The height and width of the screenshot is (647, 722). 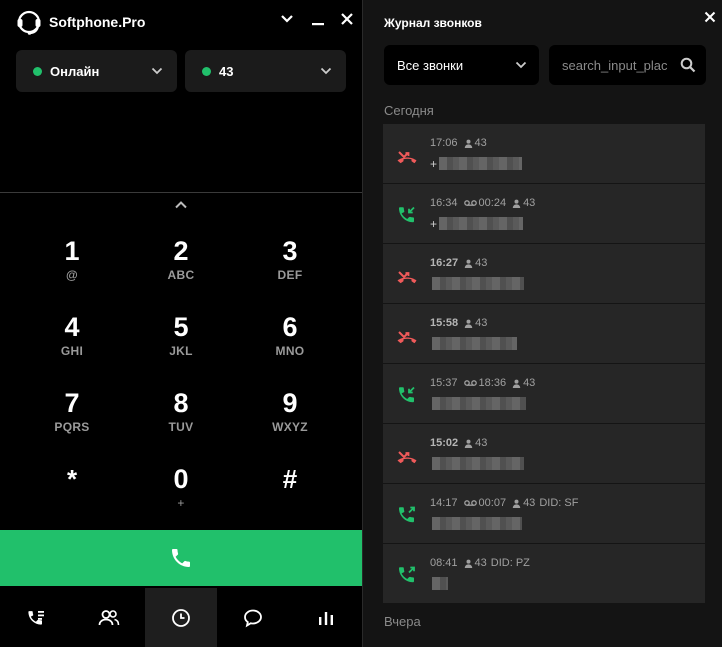 I want to click on dialpad-key-5: 5 JKL, so click(x=181, y=343).